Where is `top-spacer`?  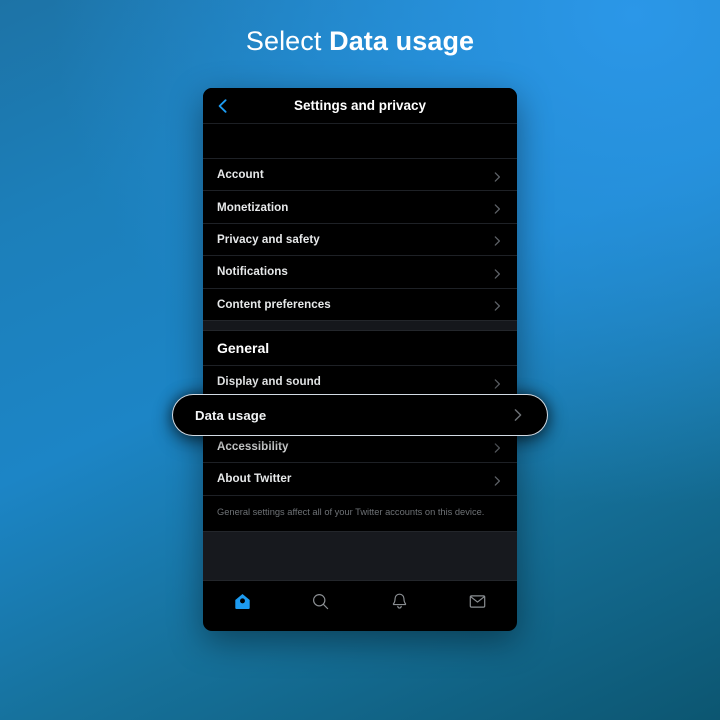 top-spacer is located at coordinates (360, 141).